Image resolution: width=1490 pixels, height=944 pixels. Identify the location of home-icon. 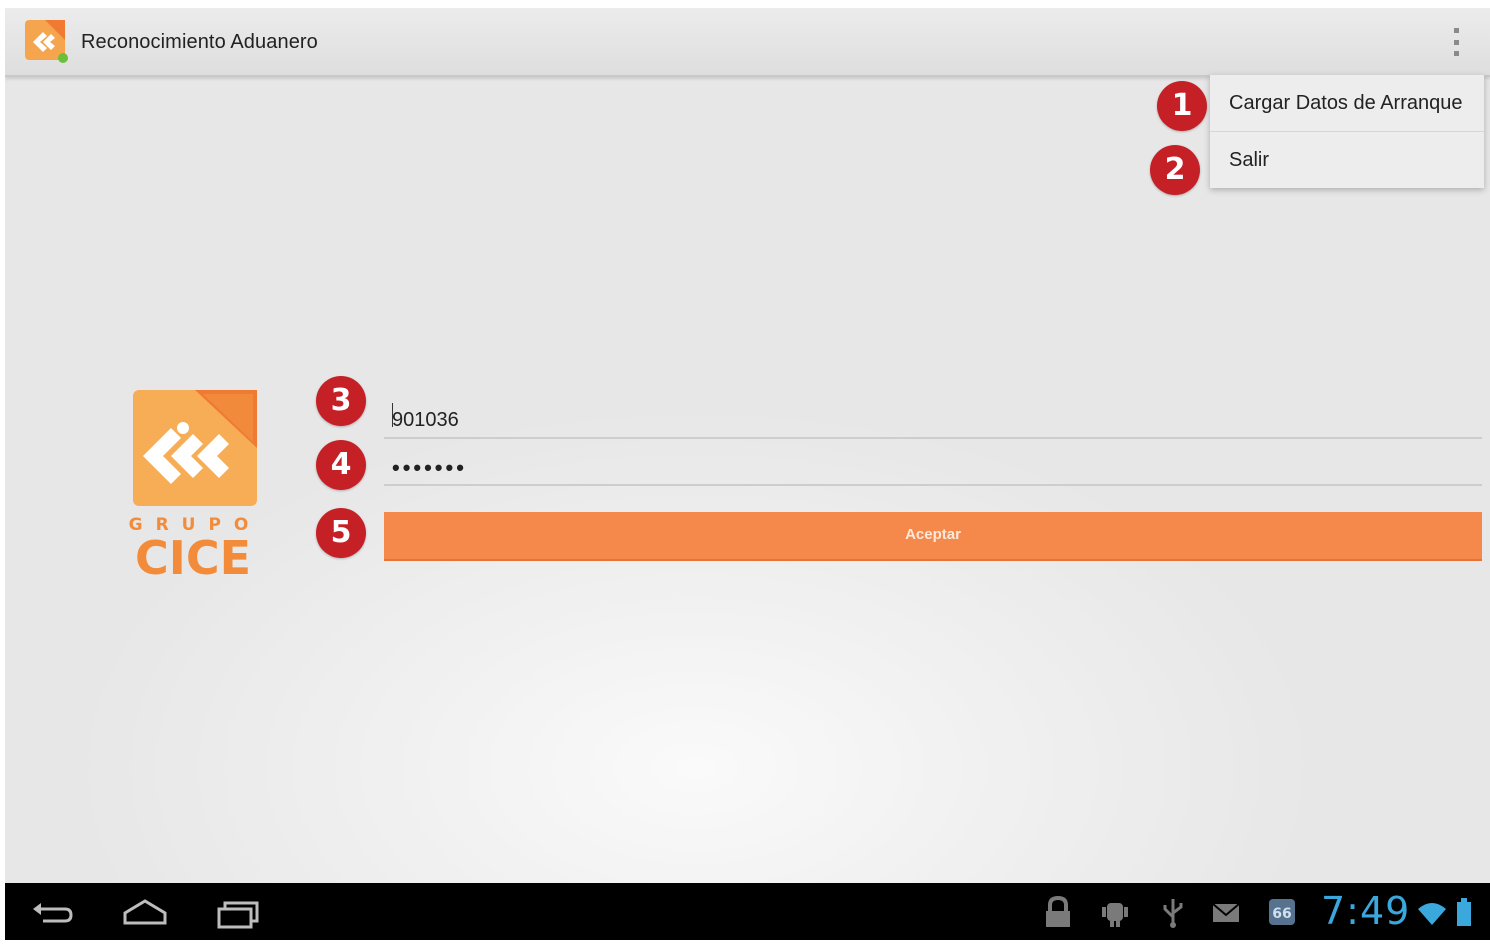
(145, 911).